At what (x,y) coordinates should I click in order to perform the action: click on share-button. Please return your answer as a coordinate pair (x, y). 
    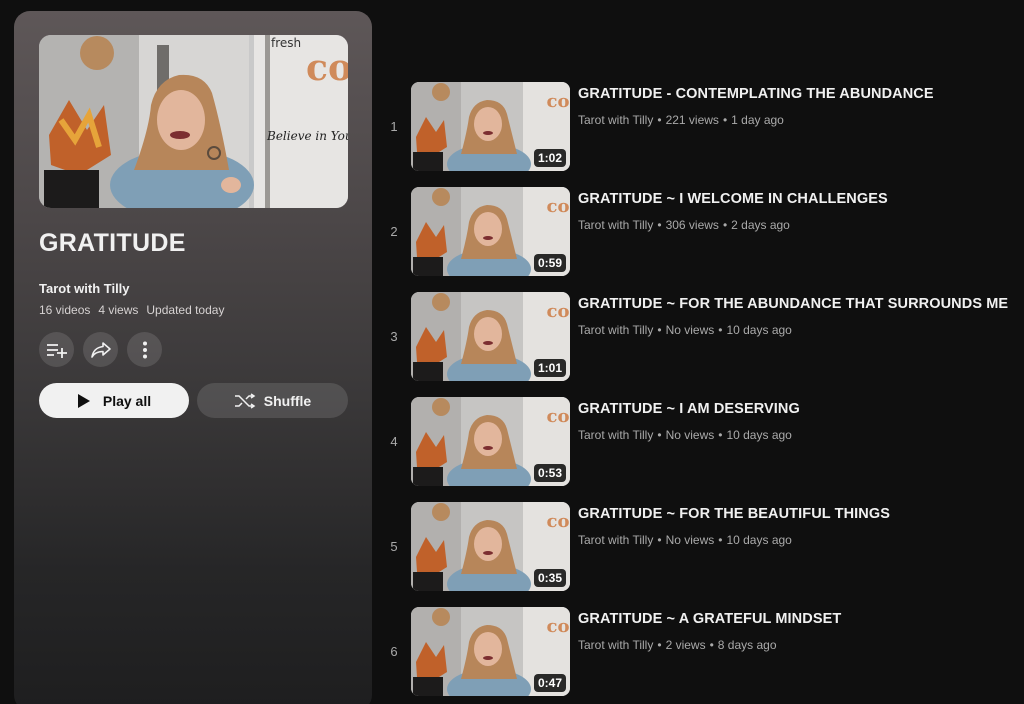
    Looking at the image, I should click on (100, 349).